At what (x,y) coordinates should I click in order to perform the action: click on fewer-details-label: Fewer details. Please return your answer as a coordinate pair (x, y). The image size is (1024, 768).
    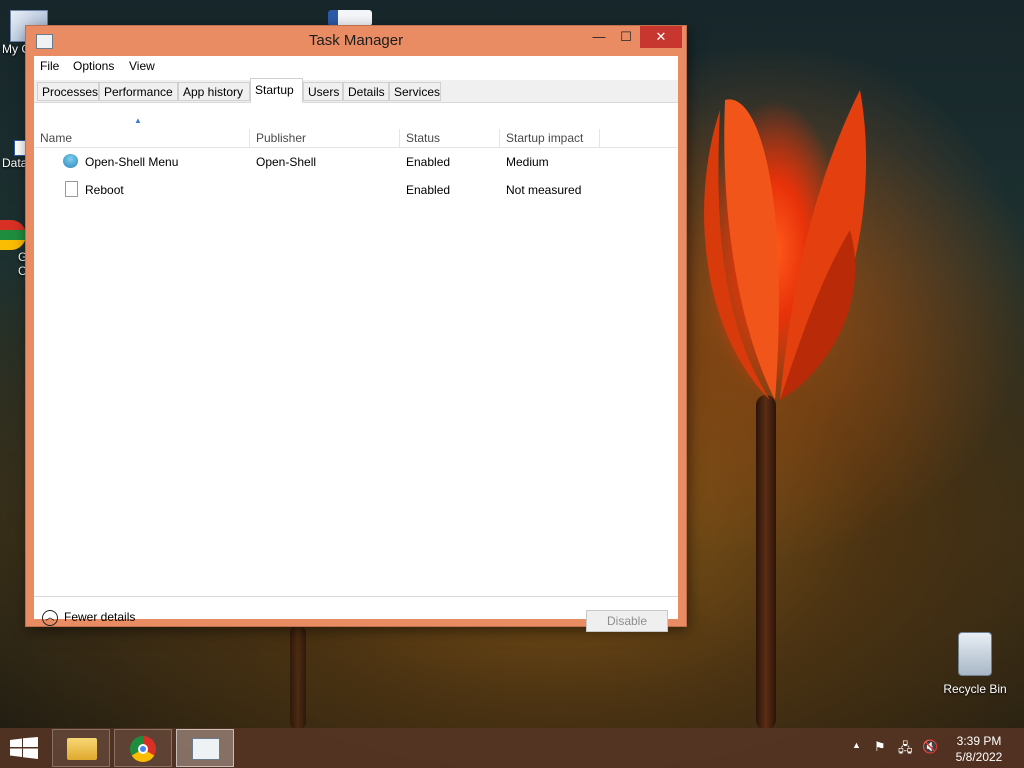
    Looking at the image, I should click on (100, 617).